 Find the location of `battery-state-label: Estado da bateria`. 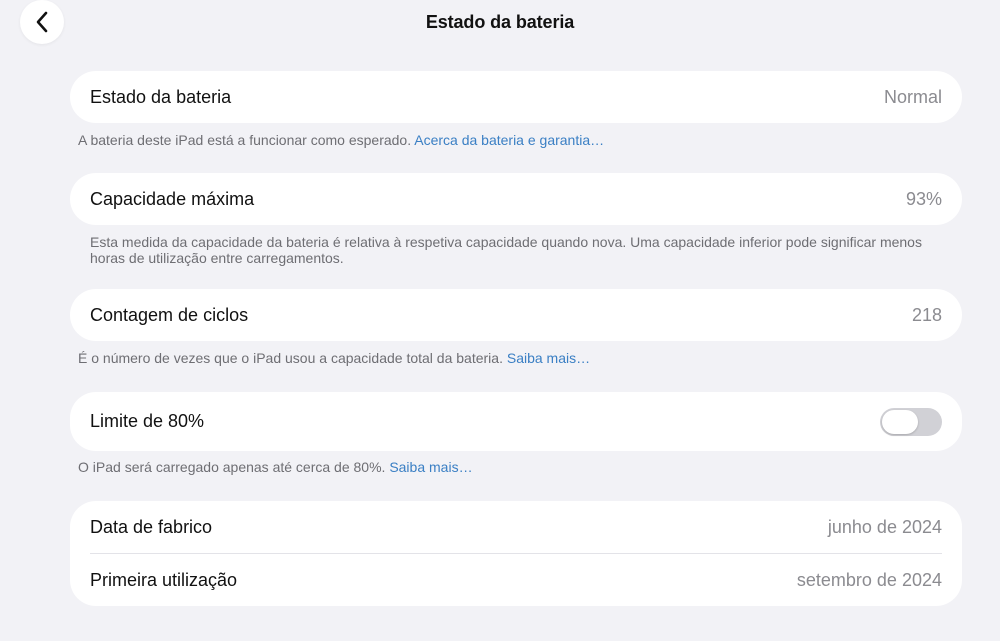

battery-state-label: Estado da bateria is located at coordinates (161, 96).